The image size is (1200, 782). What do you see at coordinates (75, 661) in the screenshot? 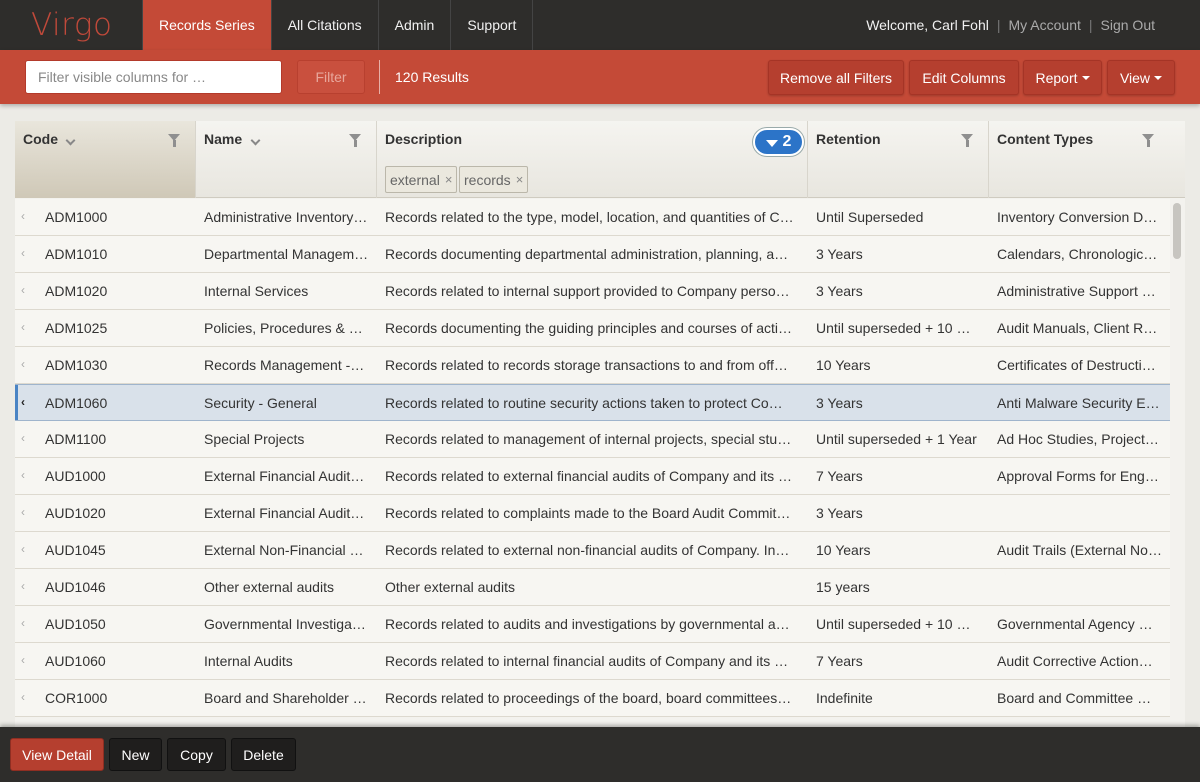
I see `cell-code: AUD1060` at bounding box center [75, 661].